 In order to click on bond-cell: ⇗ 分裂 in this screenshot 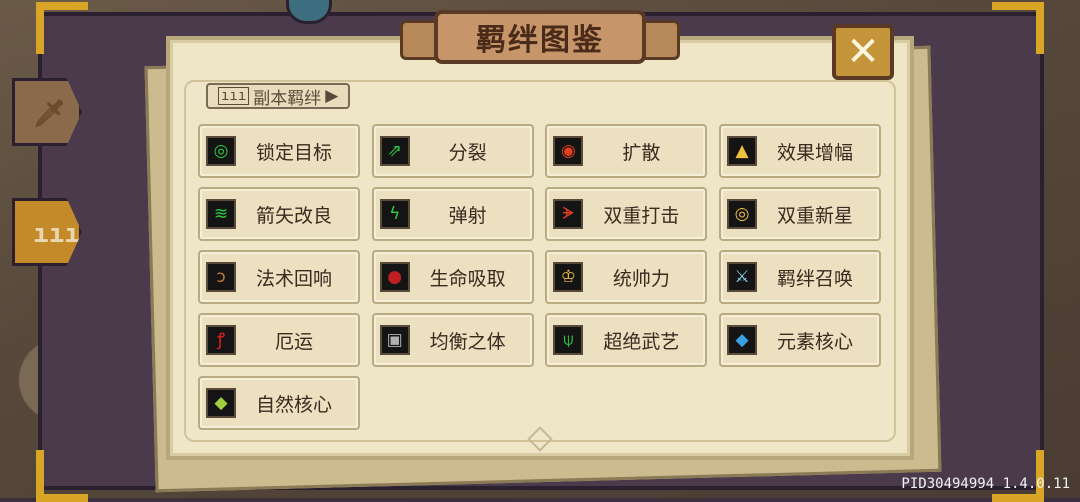, I will do `click(452, 151)`.